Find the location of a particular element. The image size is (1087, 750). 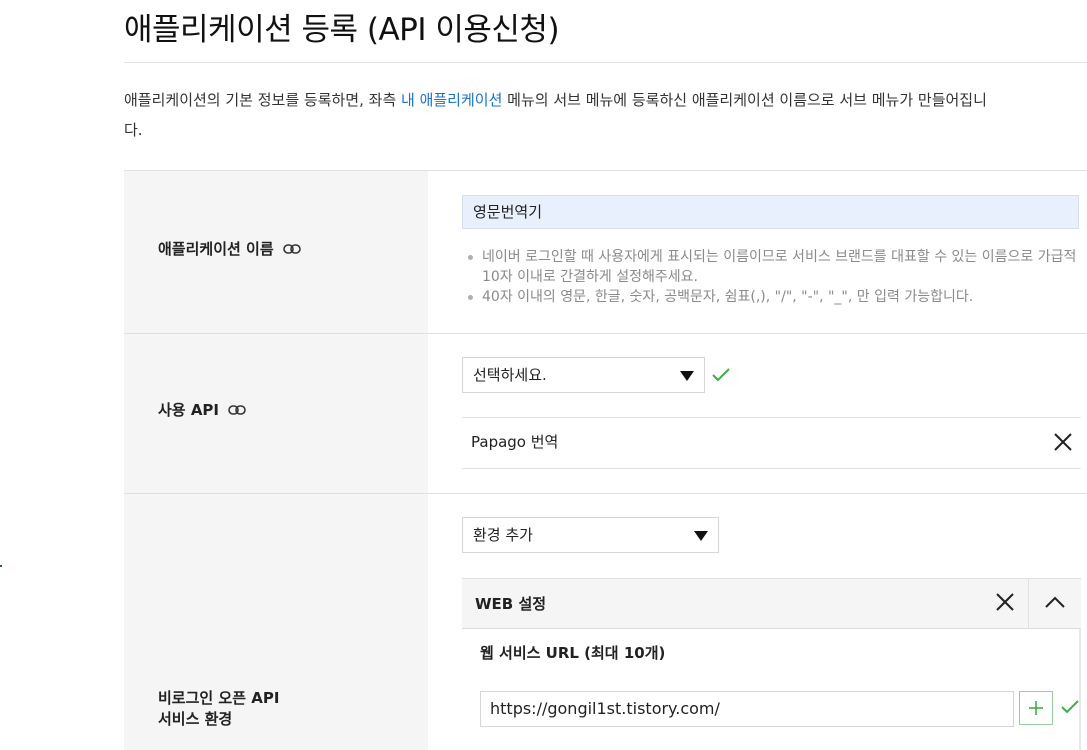

app-name-label: 애플리케이션 이름 is located at coordinates (229, 249).